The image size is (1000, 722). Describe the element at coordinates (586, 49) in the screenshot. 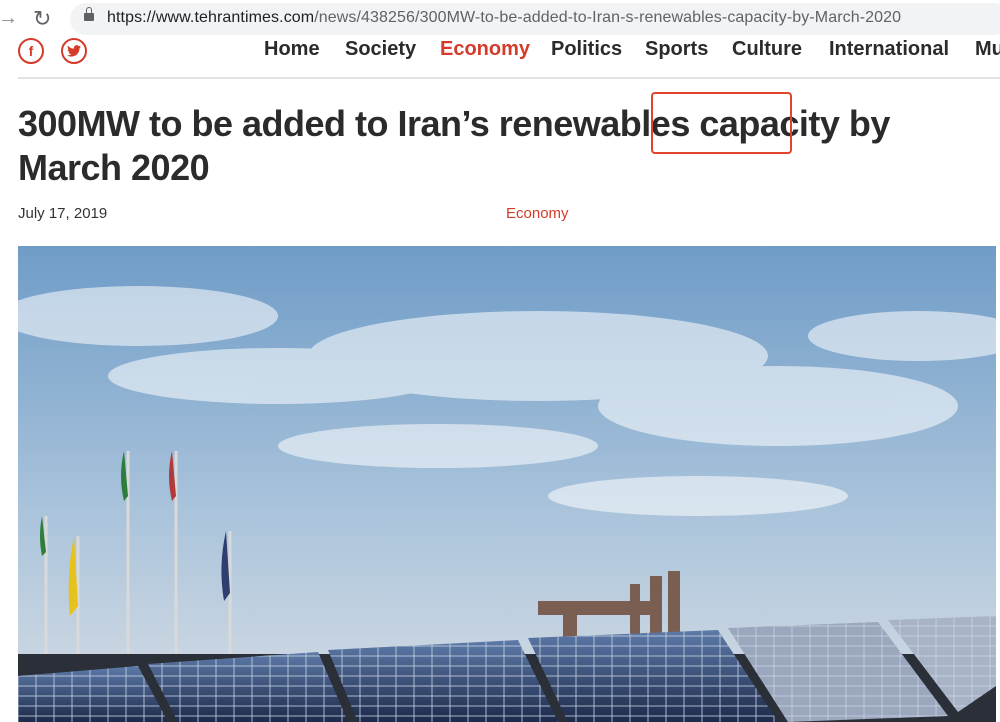

I see `nav-politics: Politics` at that location.